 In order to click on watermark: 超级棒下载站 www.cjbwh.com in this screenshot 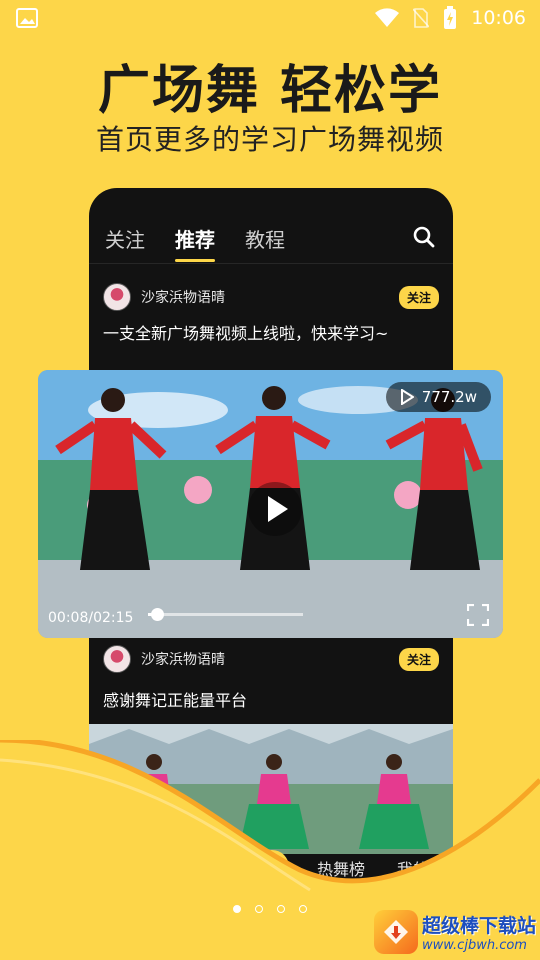, I will do `click(454, 932)`.